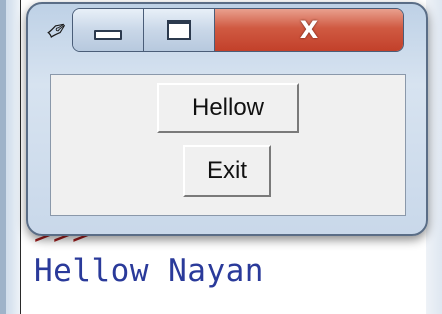 The height and width of the screenshot is (314, 442). I want to click on editor-gutter-edge, so click(3, 157).